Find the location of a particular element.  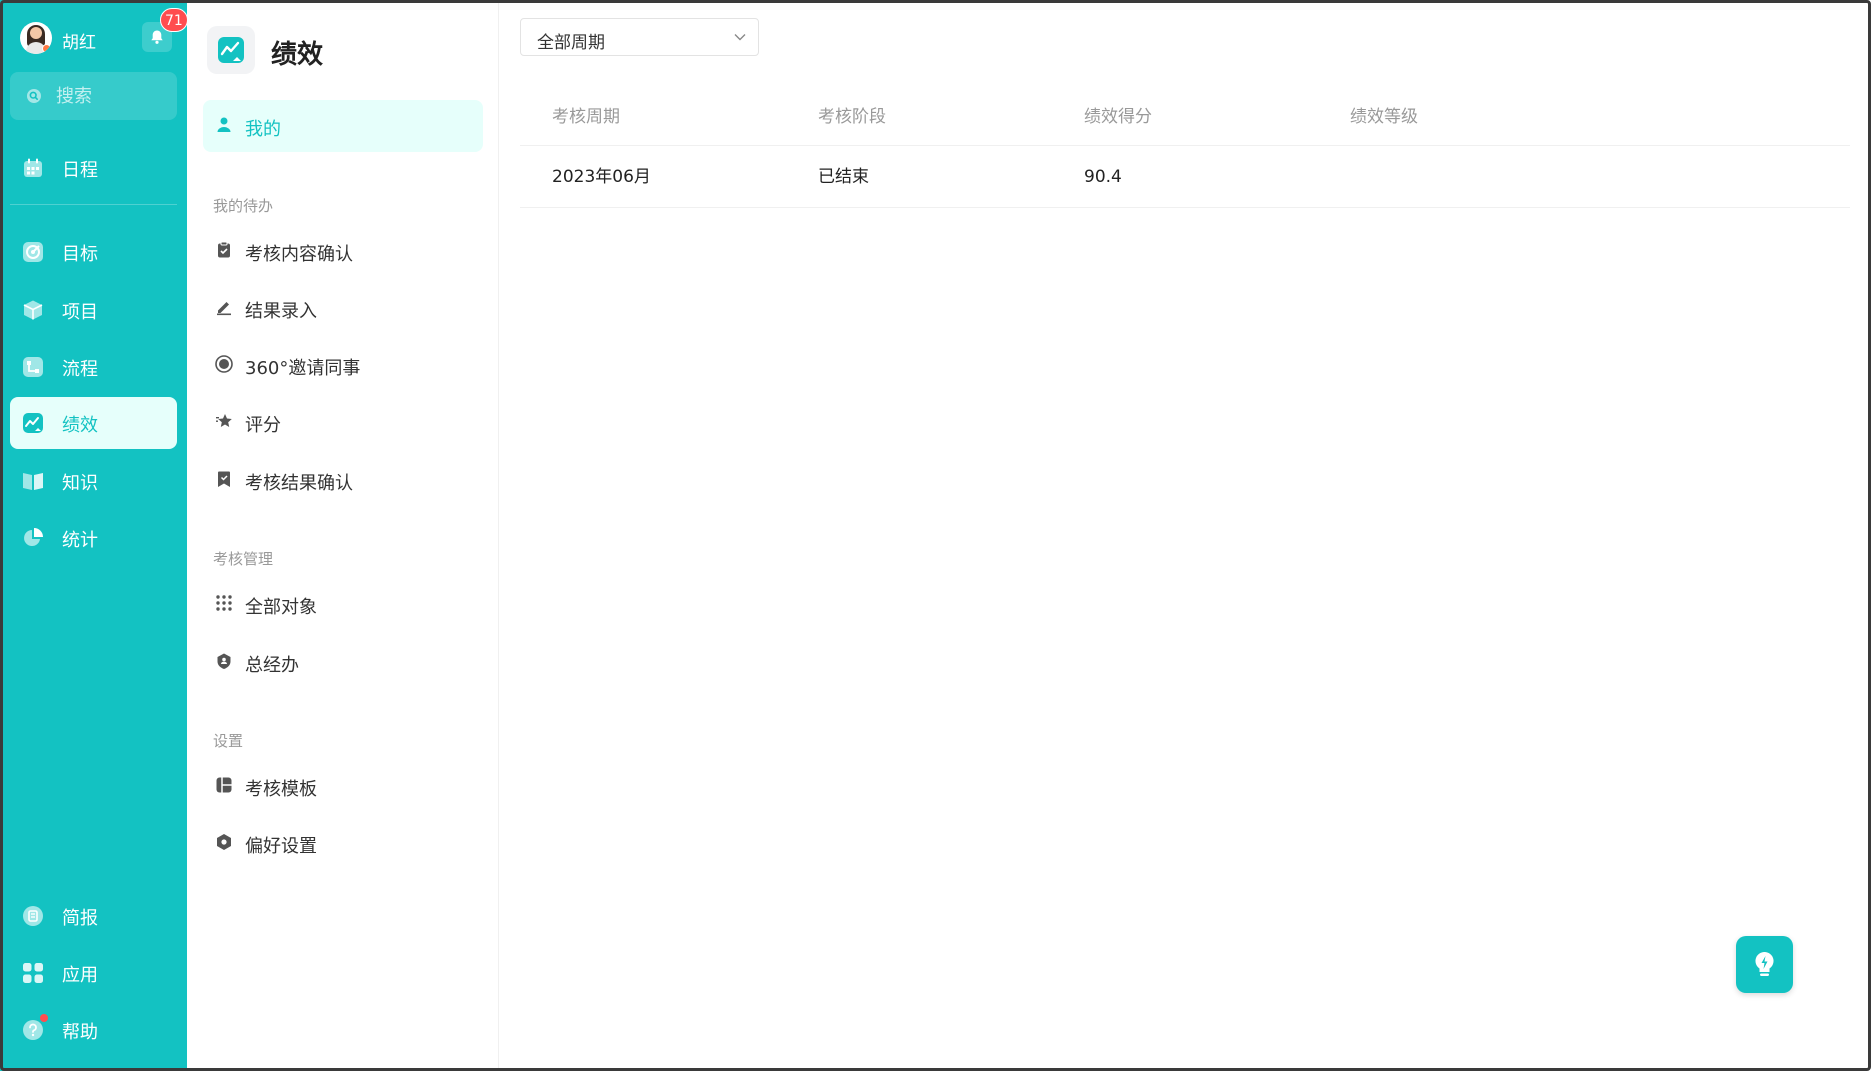

nav-label-help: 帮助 is located at coordinates (80, 1032).